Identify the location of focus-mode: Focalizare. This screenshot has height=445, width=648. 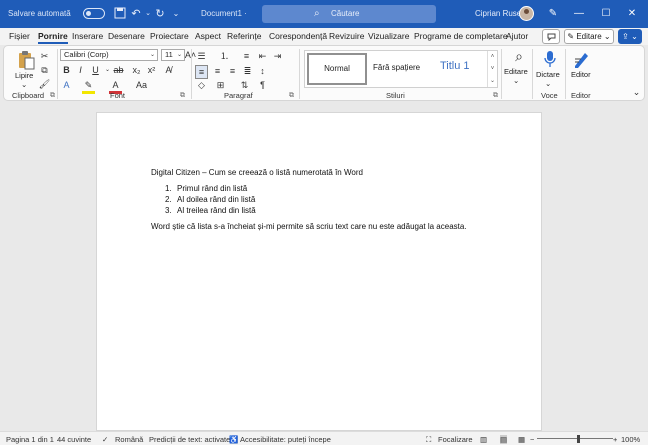
(455, 439).